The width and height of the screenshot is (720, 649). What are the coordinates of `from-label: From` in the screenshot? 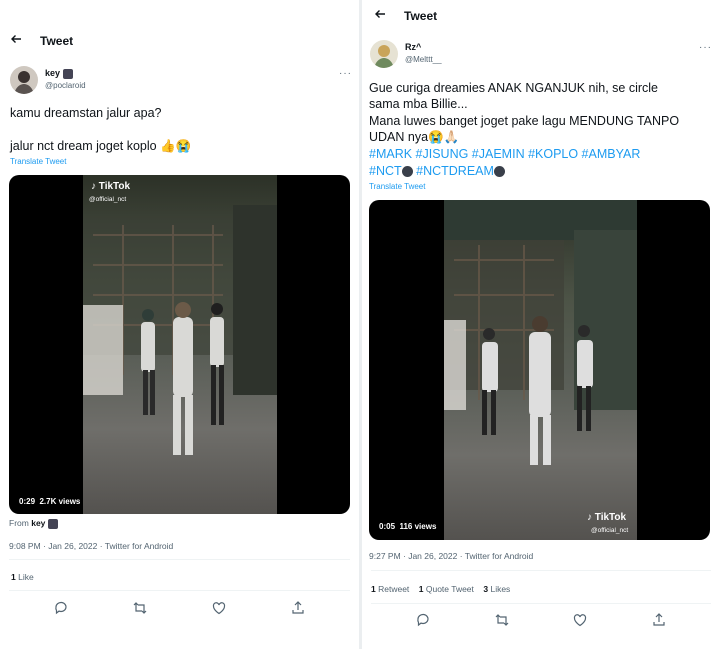 It's located at (19, 523).